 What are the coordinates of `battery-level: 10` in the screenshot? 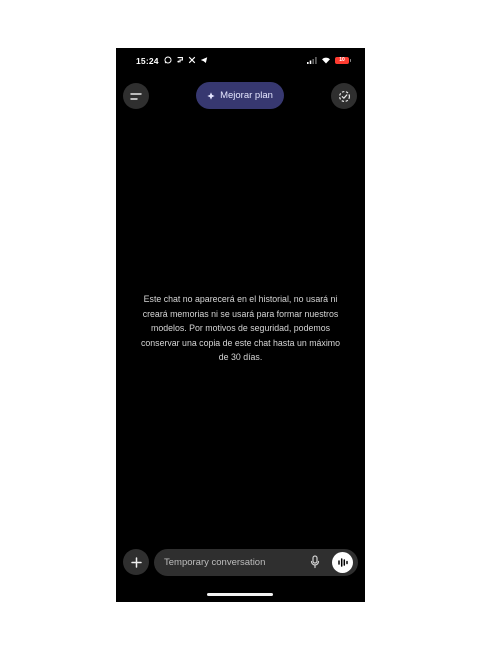 It's located at (342, 59).